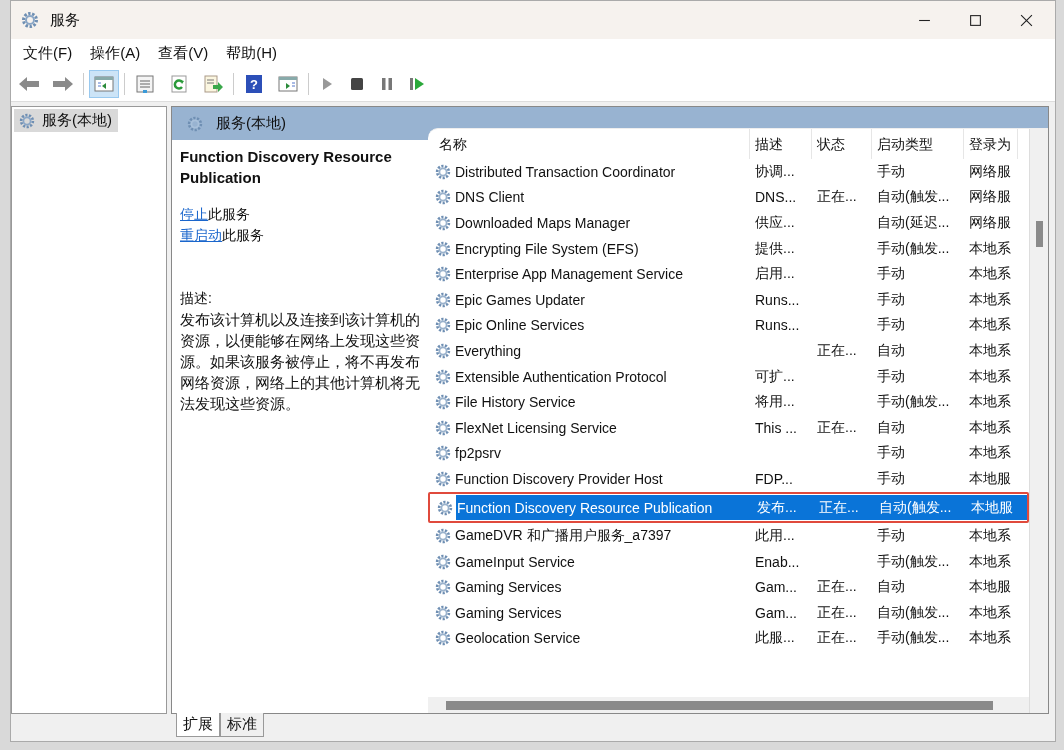  What do you see at coordinates (183, 53) in the screenshot?
I see `menu-item: 查看(V)` at bounding box center [183, 53].